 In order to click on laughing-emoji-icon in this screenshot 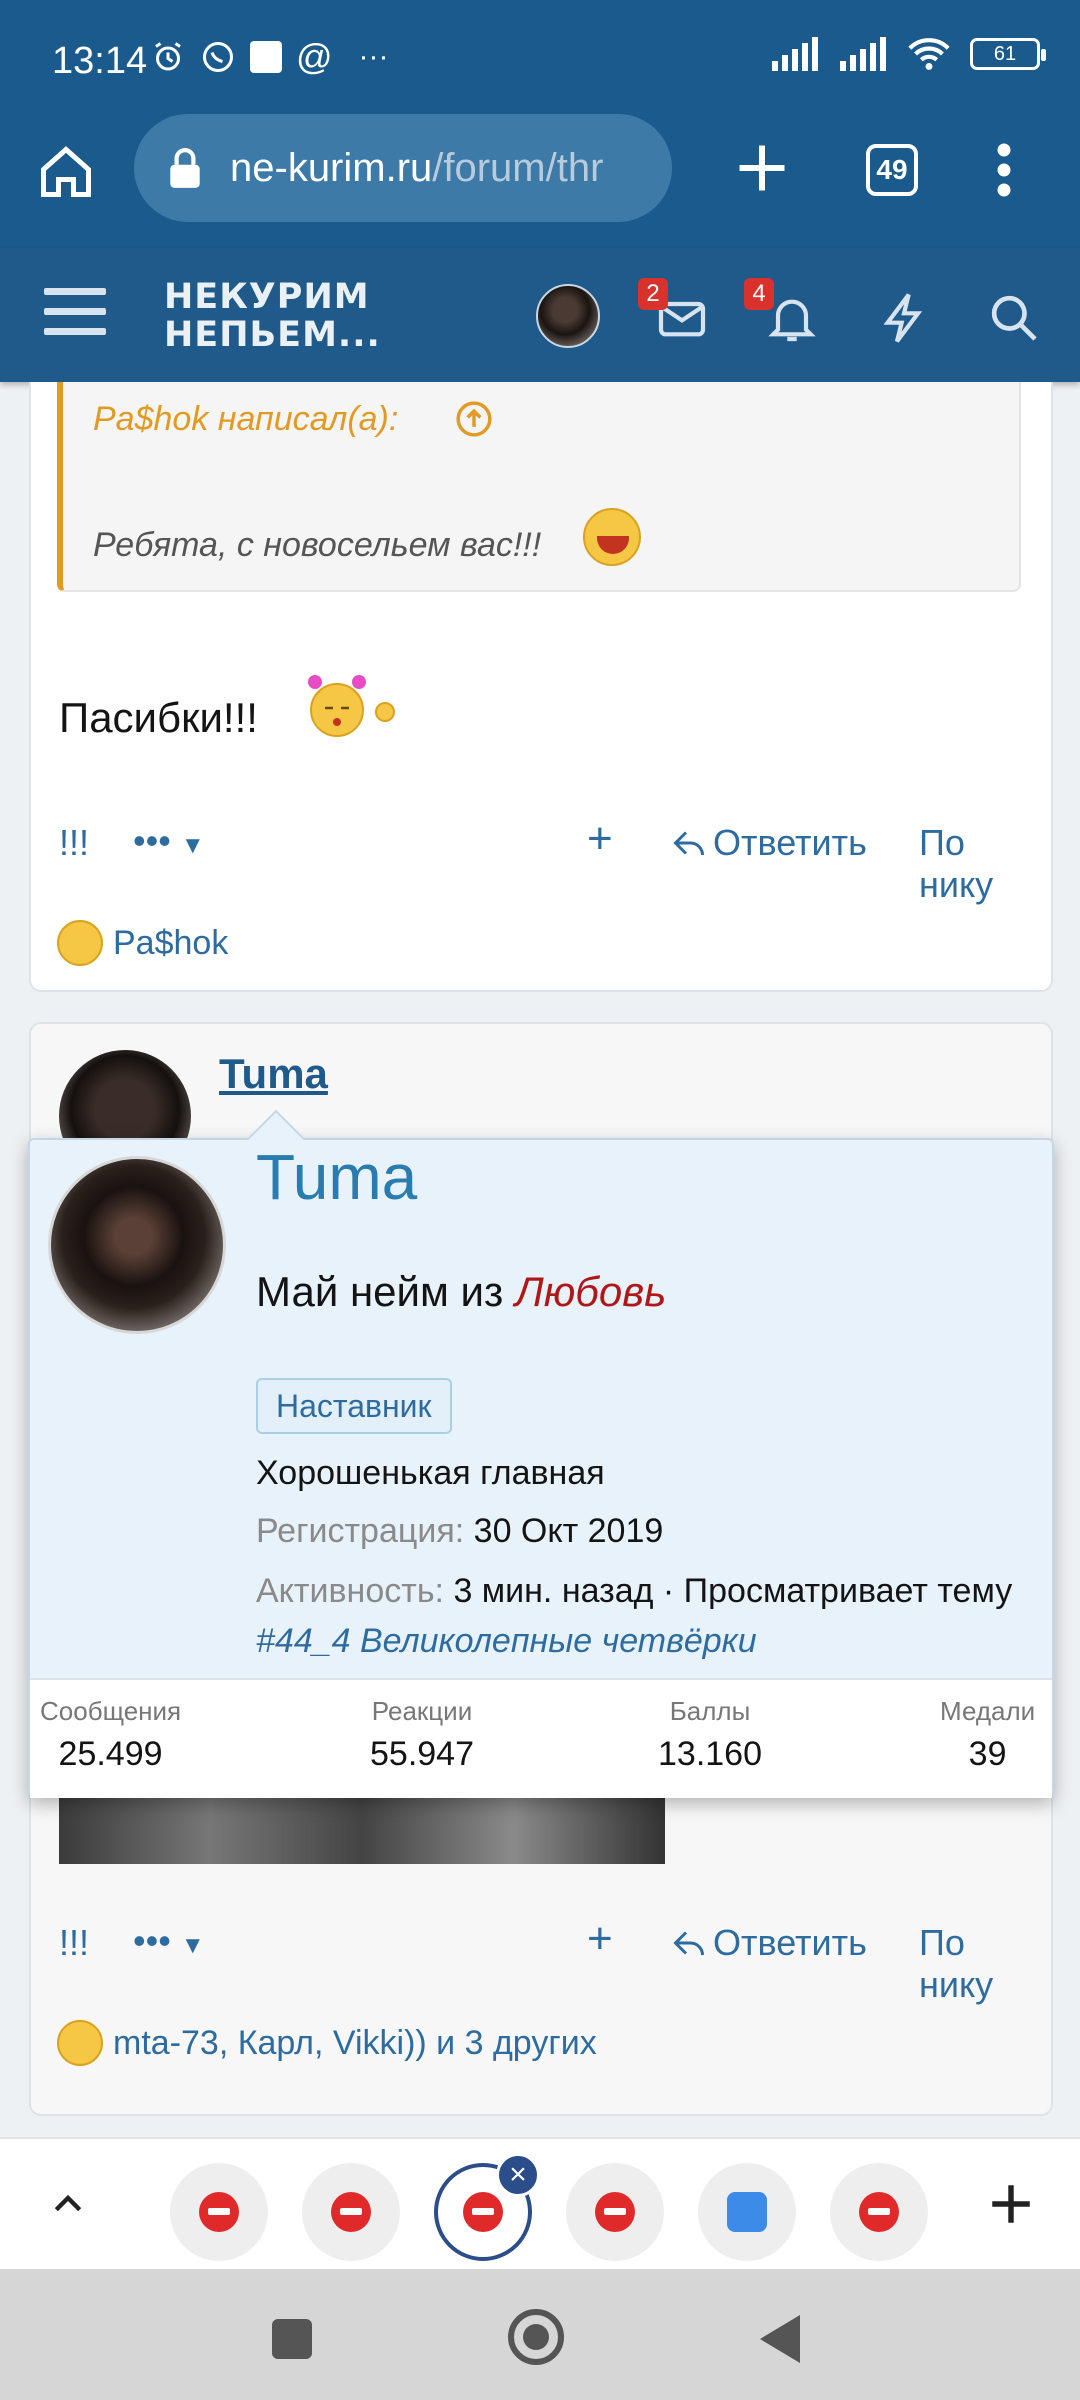, I will do `click(612, 537)`.